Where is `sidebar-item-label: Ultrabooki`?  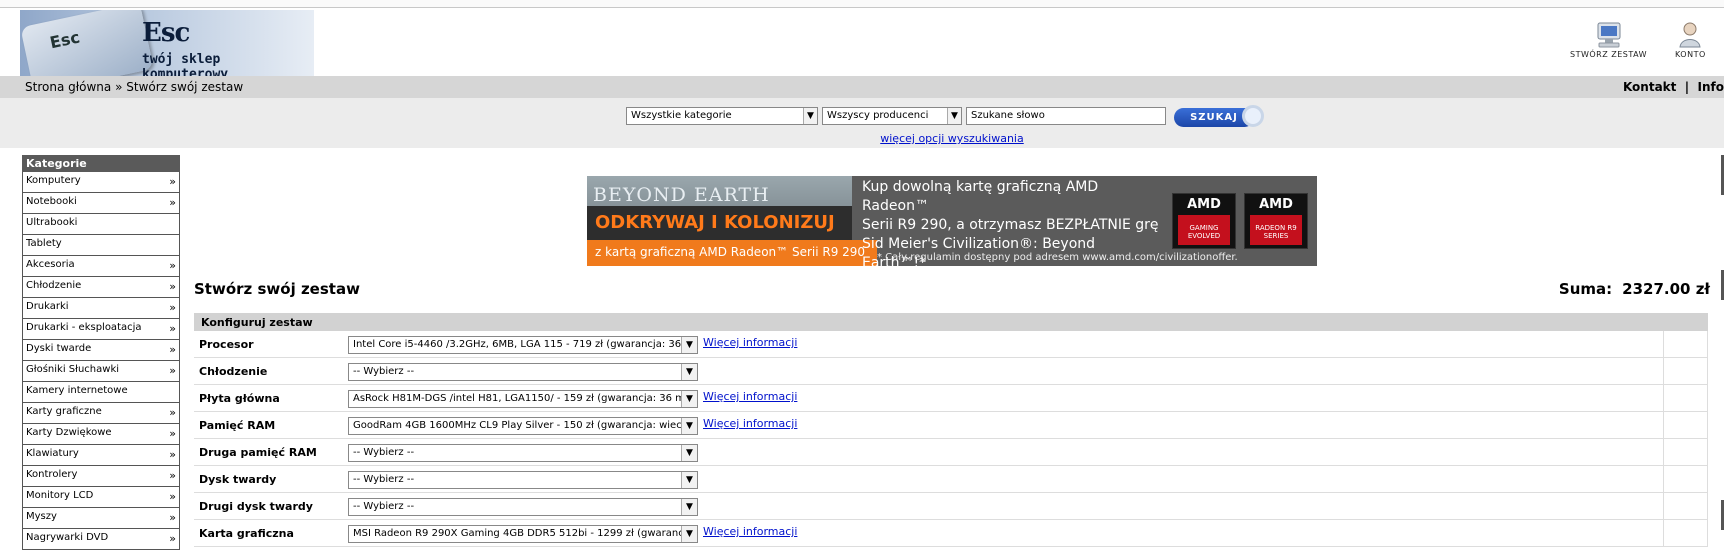
sidebar-item-label: Ultrabooki is located at coordinates (52, 222).